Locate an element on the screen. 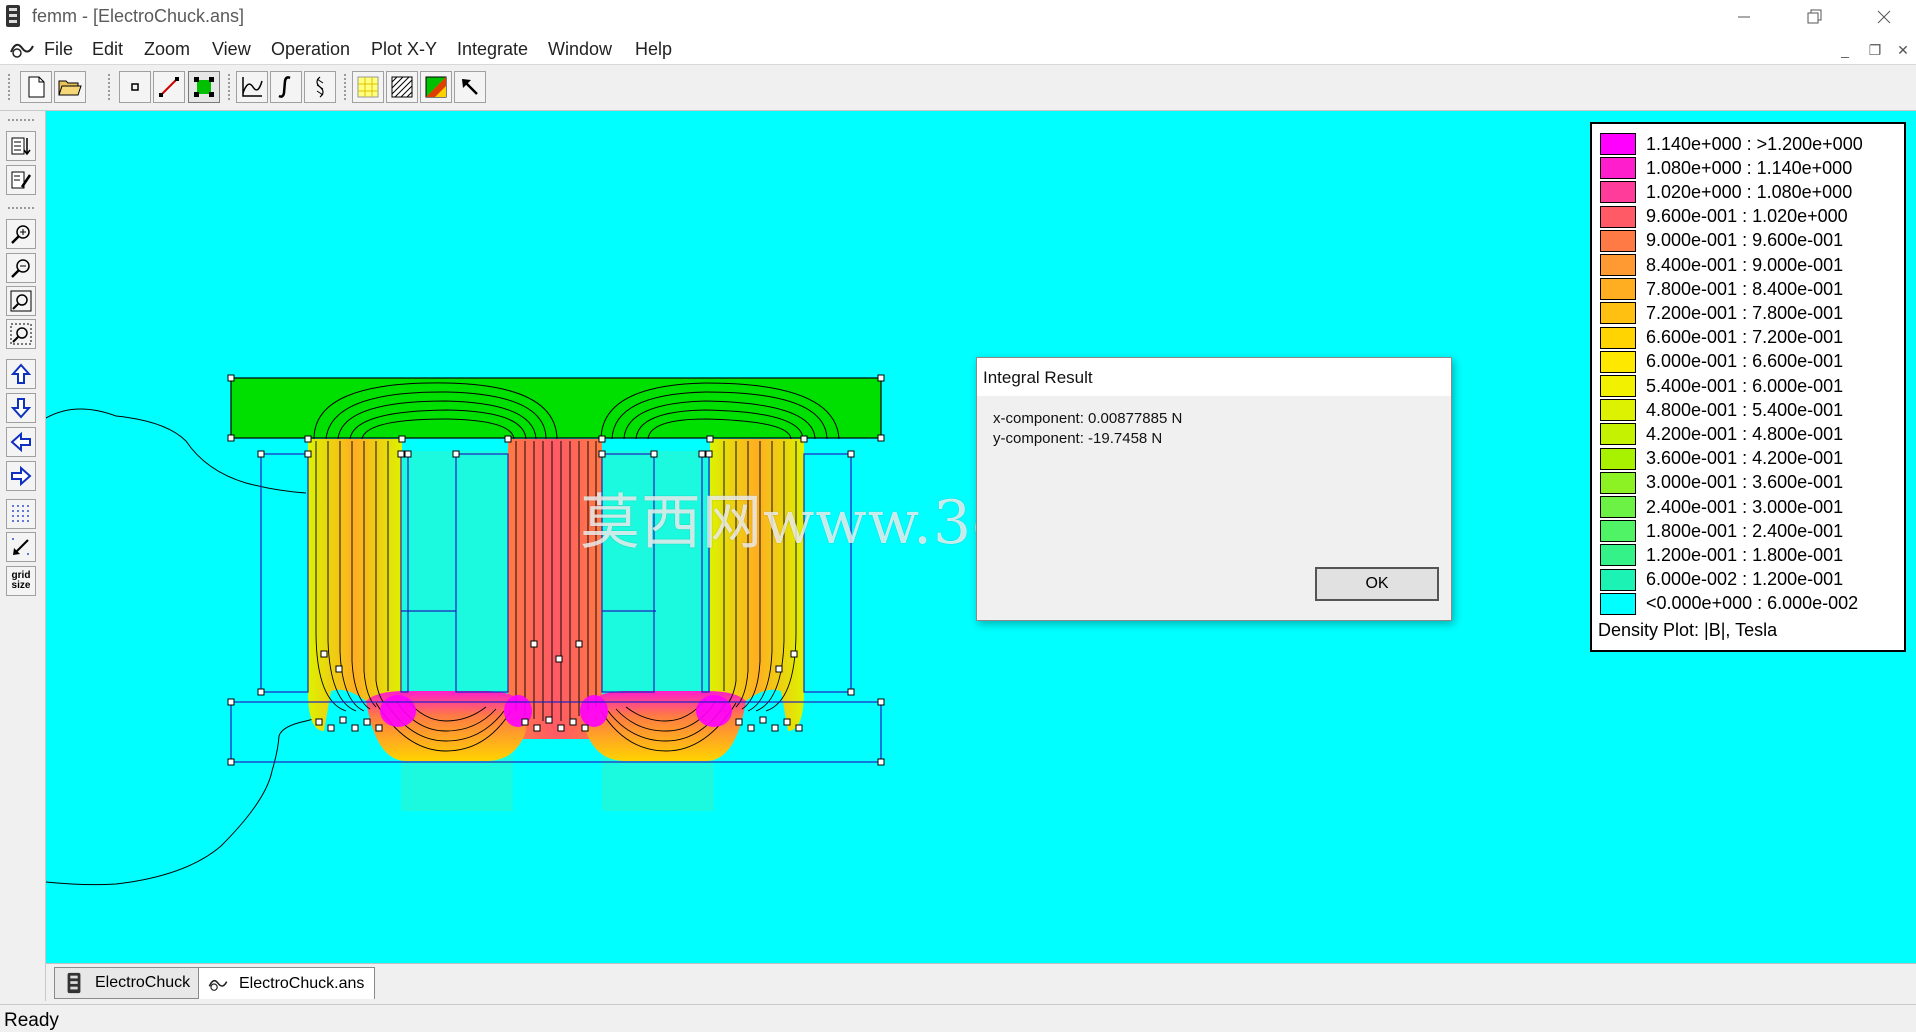  integrate-icon is located at coordinates (284, 87).